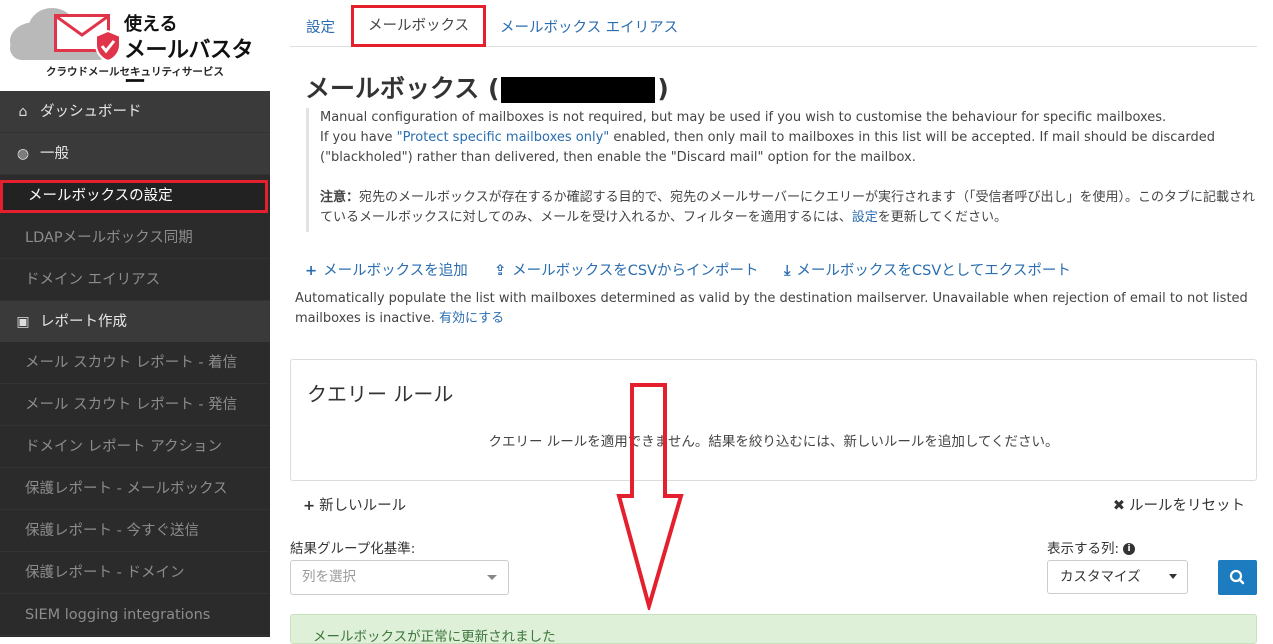 The width and height of the screenshot is (1273, 644). I want to click on enable-link: 有効にする, so click(471, 318).